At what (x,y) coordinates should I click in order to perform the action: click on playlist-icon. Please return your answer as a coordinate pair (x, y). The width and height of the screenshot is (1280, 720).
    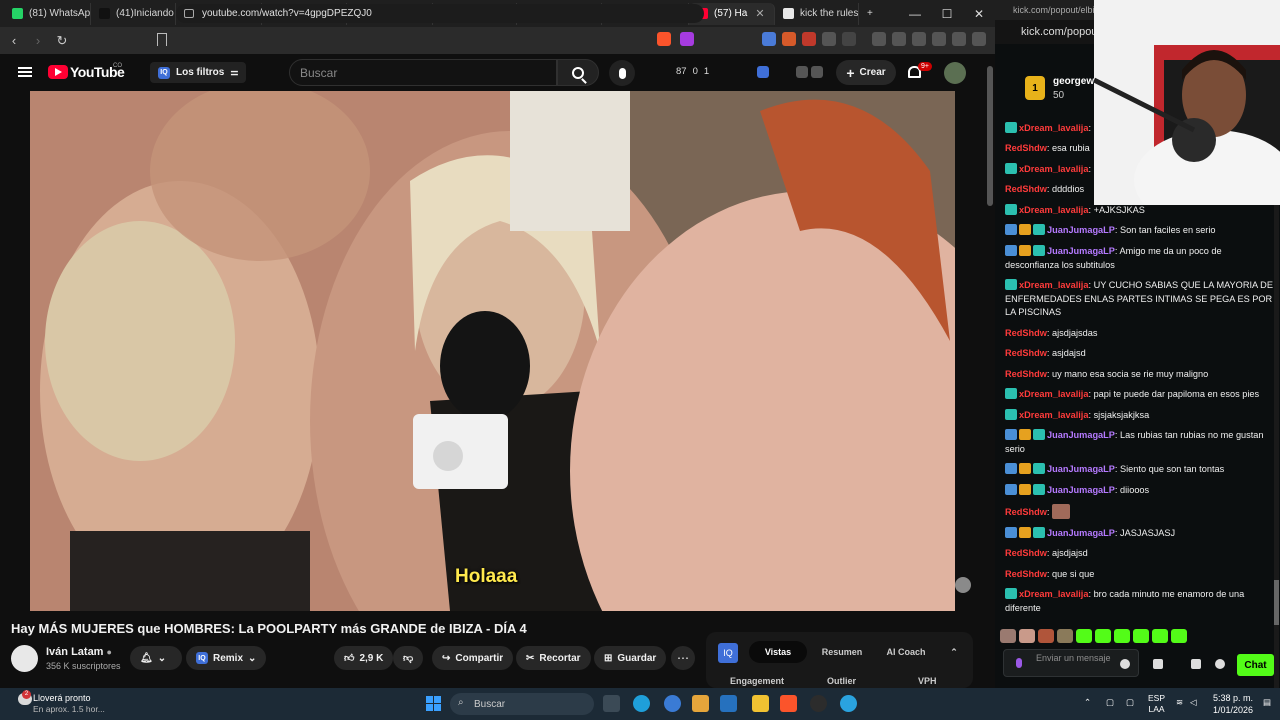
    Looking at the image, I should click on (879, 39).